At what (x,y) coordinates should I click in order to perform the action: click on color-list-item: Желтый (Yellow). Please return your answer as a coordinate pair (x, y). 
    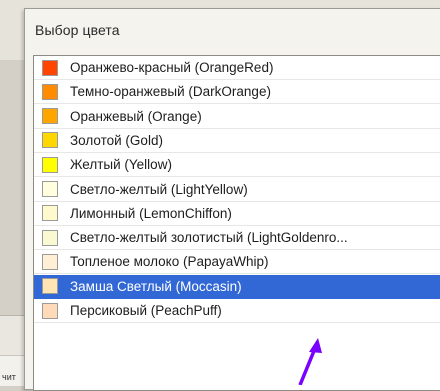
    Looking at the image, I should click on (237, 165).